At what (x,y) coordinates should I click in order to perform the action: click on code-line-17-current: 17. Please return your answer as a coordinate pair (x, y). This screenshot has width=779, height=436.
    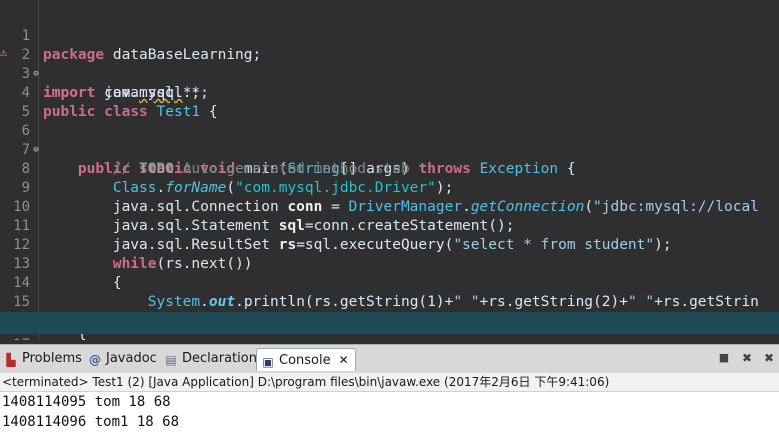
    Looking at the image, I should click on (389, 326).